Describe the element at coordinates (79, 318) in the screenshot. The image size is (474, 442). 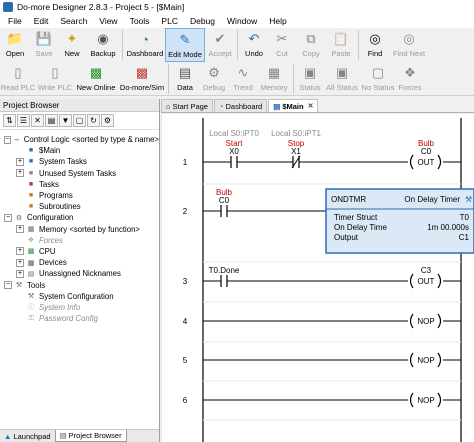
I see `tree-node: ⚿ Password Config` at that location.